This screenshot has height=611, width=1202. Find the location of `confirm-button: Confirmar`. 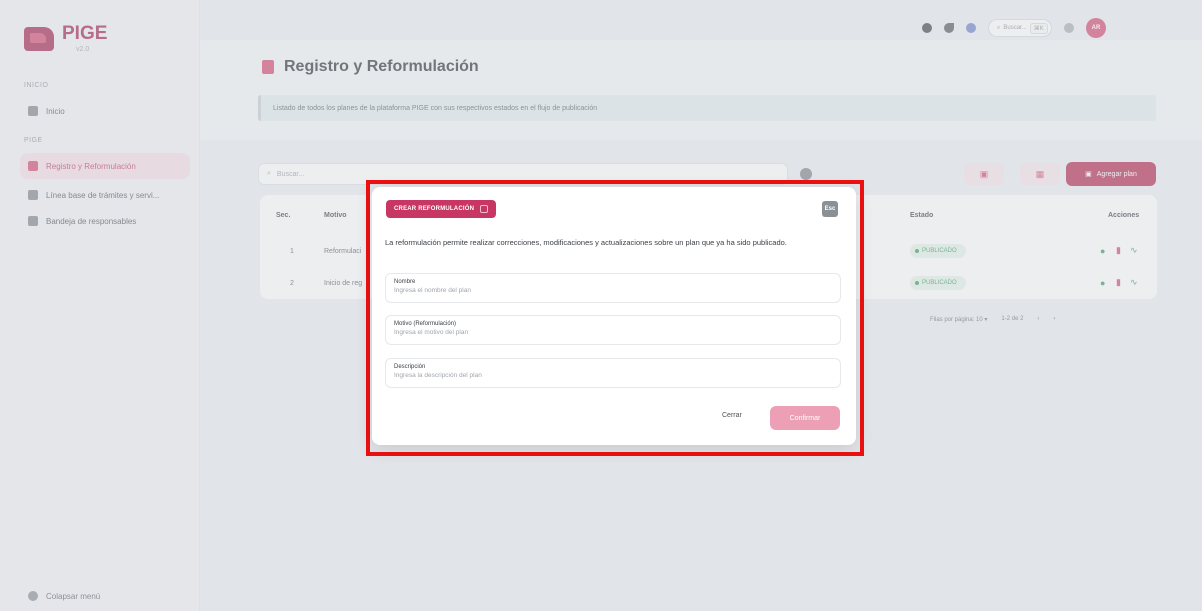

confirm-button: Confirmar is located at coordinates (805, 418).